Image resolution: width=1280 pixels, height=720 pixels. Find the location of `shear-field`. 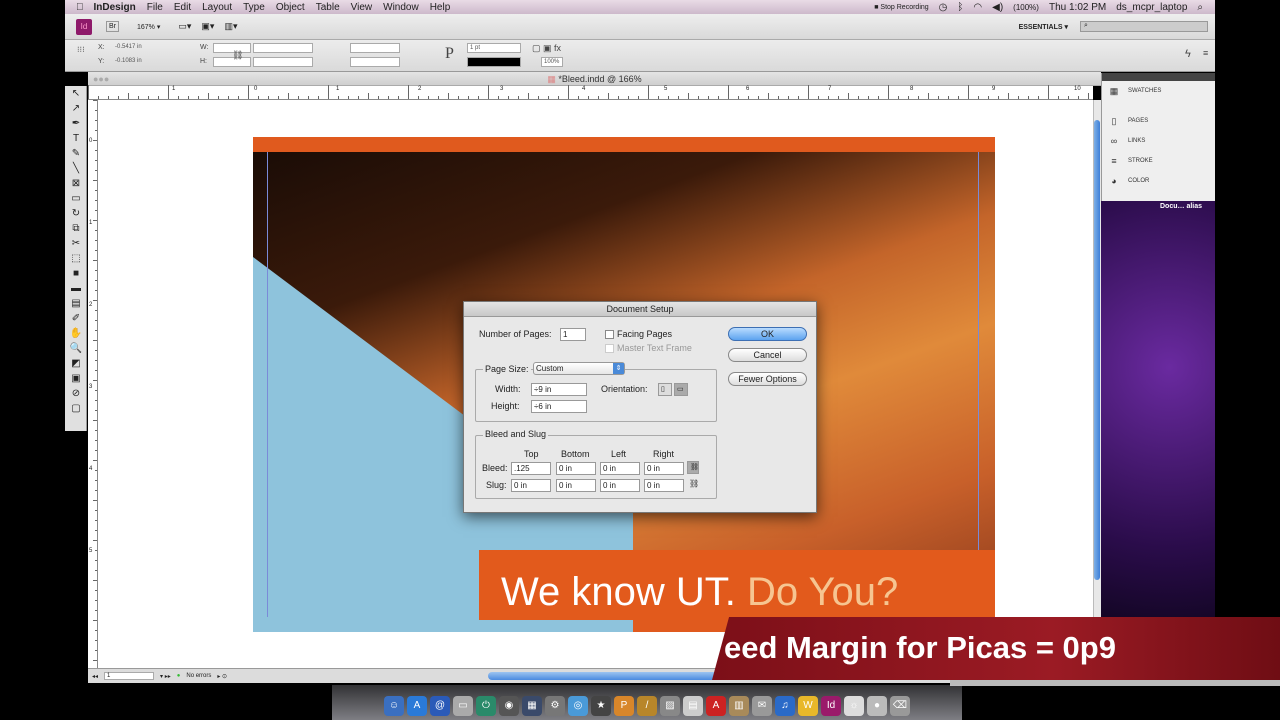

shear-field is located at coordinates (375, 62).